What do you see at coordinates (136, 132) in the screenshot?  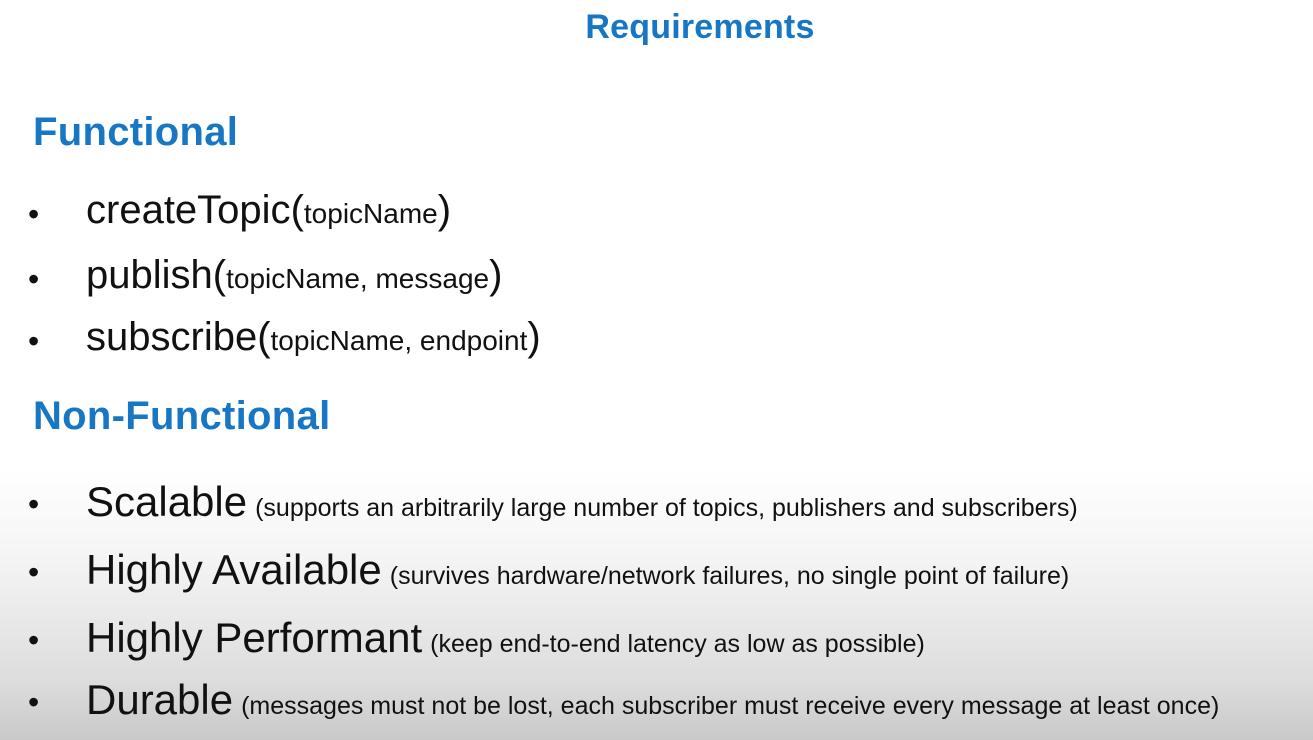 I see `functional-heading: Functional` at bounding box center [136, 132].